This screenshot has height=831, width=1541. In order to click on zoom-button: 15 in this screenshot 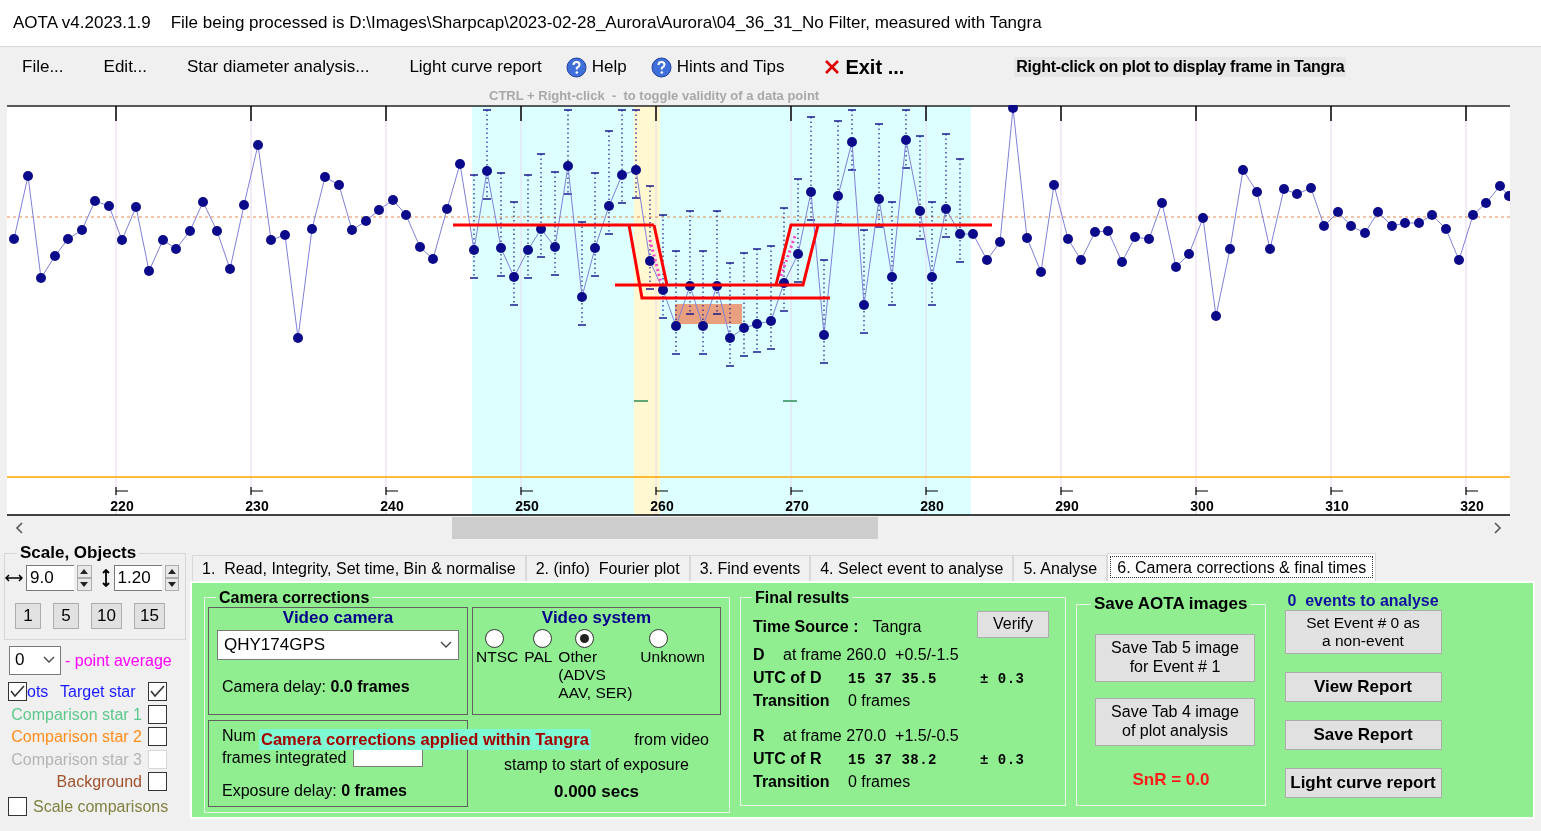, I will do `click(149, 615)`.